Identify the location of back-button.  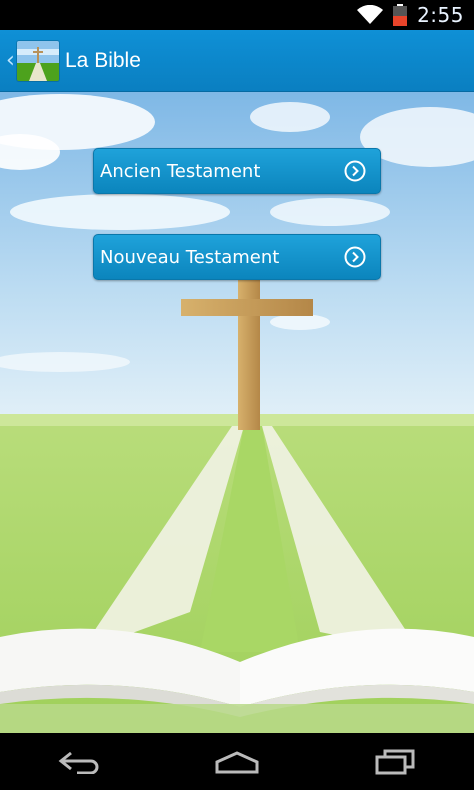
(79, 762).